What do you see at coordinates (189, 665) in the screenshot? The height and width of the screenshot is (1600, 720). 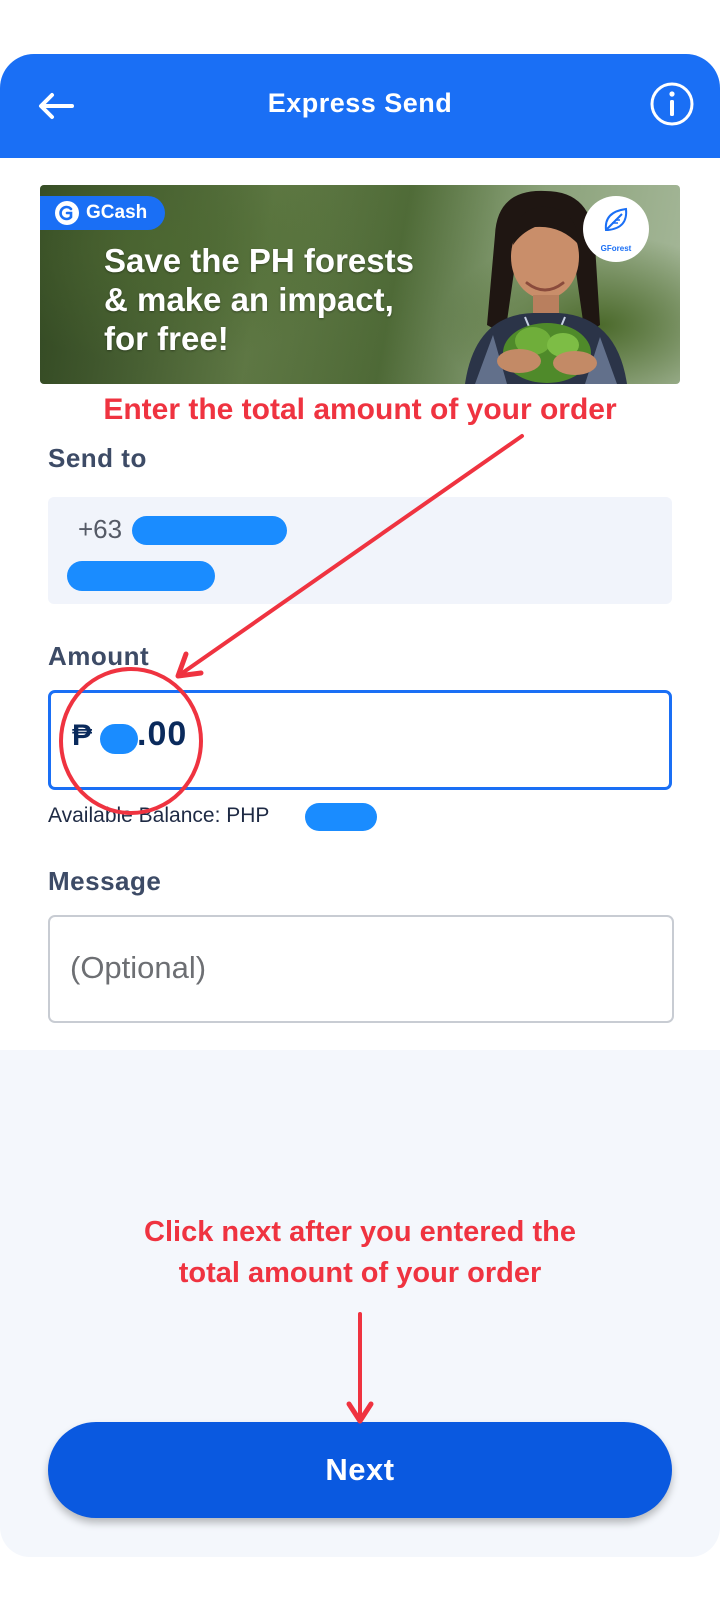 I see `arrow-to-amount-head` at bounding box center [189, 665].